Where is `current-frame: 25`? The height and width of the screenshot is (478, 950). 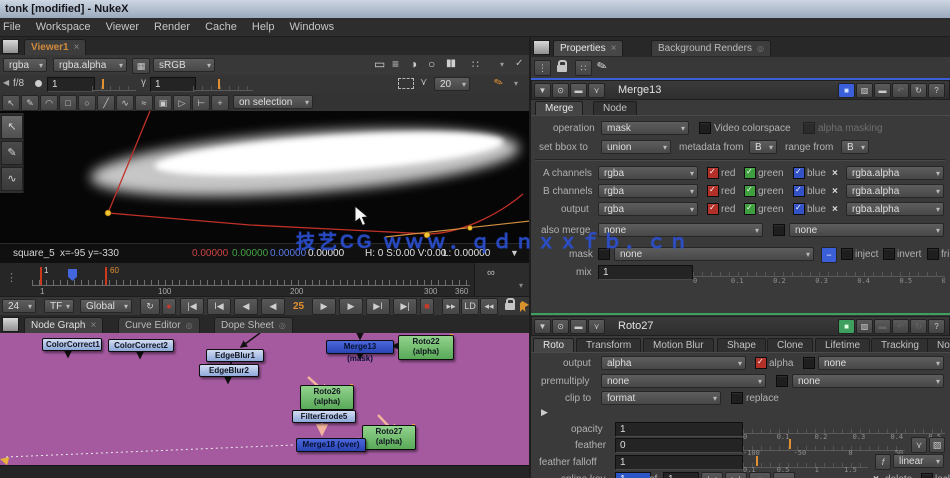
current-frame: 25 is located at coordinates (298, 306).